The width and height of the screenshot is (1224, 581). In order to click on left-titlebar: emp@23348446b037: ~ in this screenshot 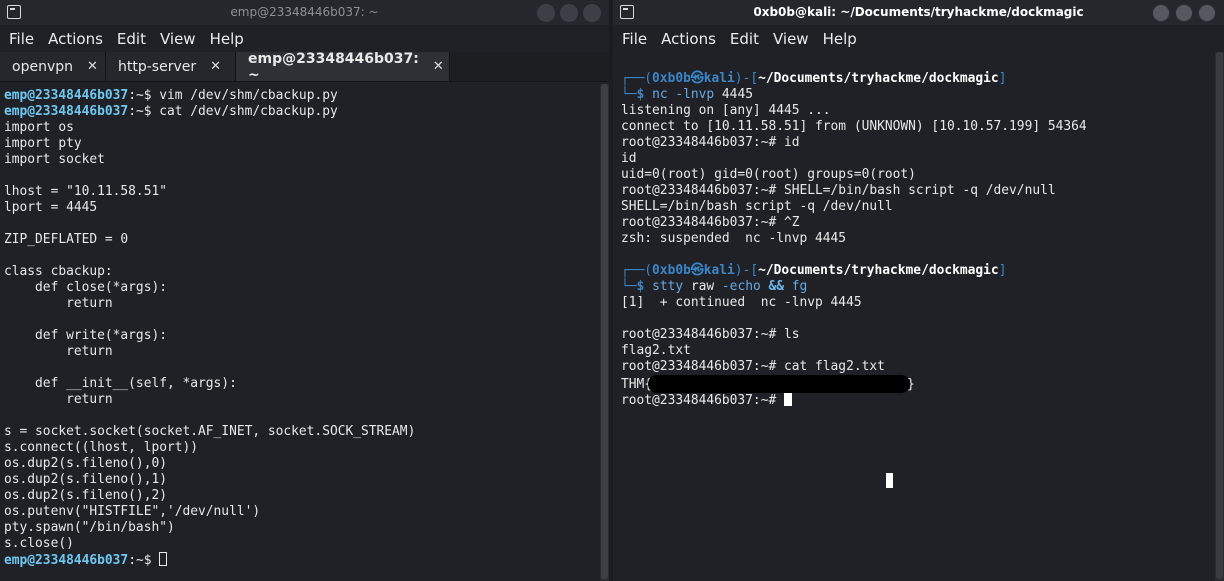, I will do `click(304, 12)`.